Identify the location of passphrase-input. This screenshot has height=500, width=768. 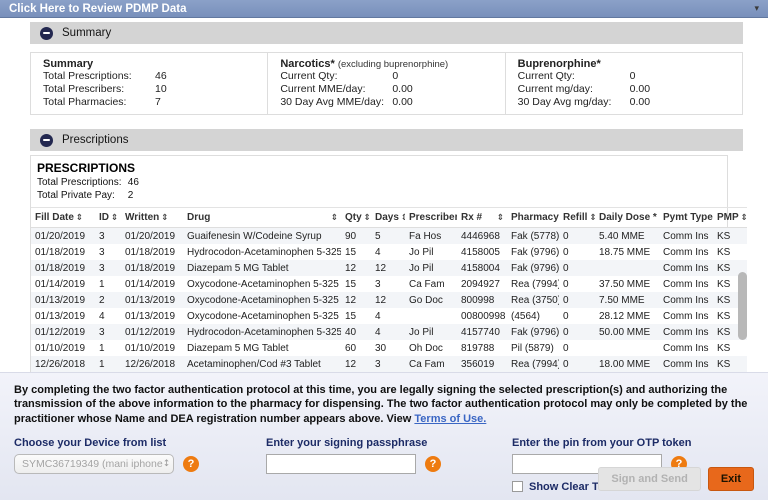
(341, 463).